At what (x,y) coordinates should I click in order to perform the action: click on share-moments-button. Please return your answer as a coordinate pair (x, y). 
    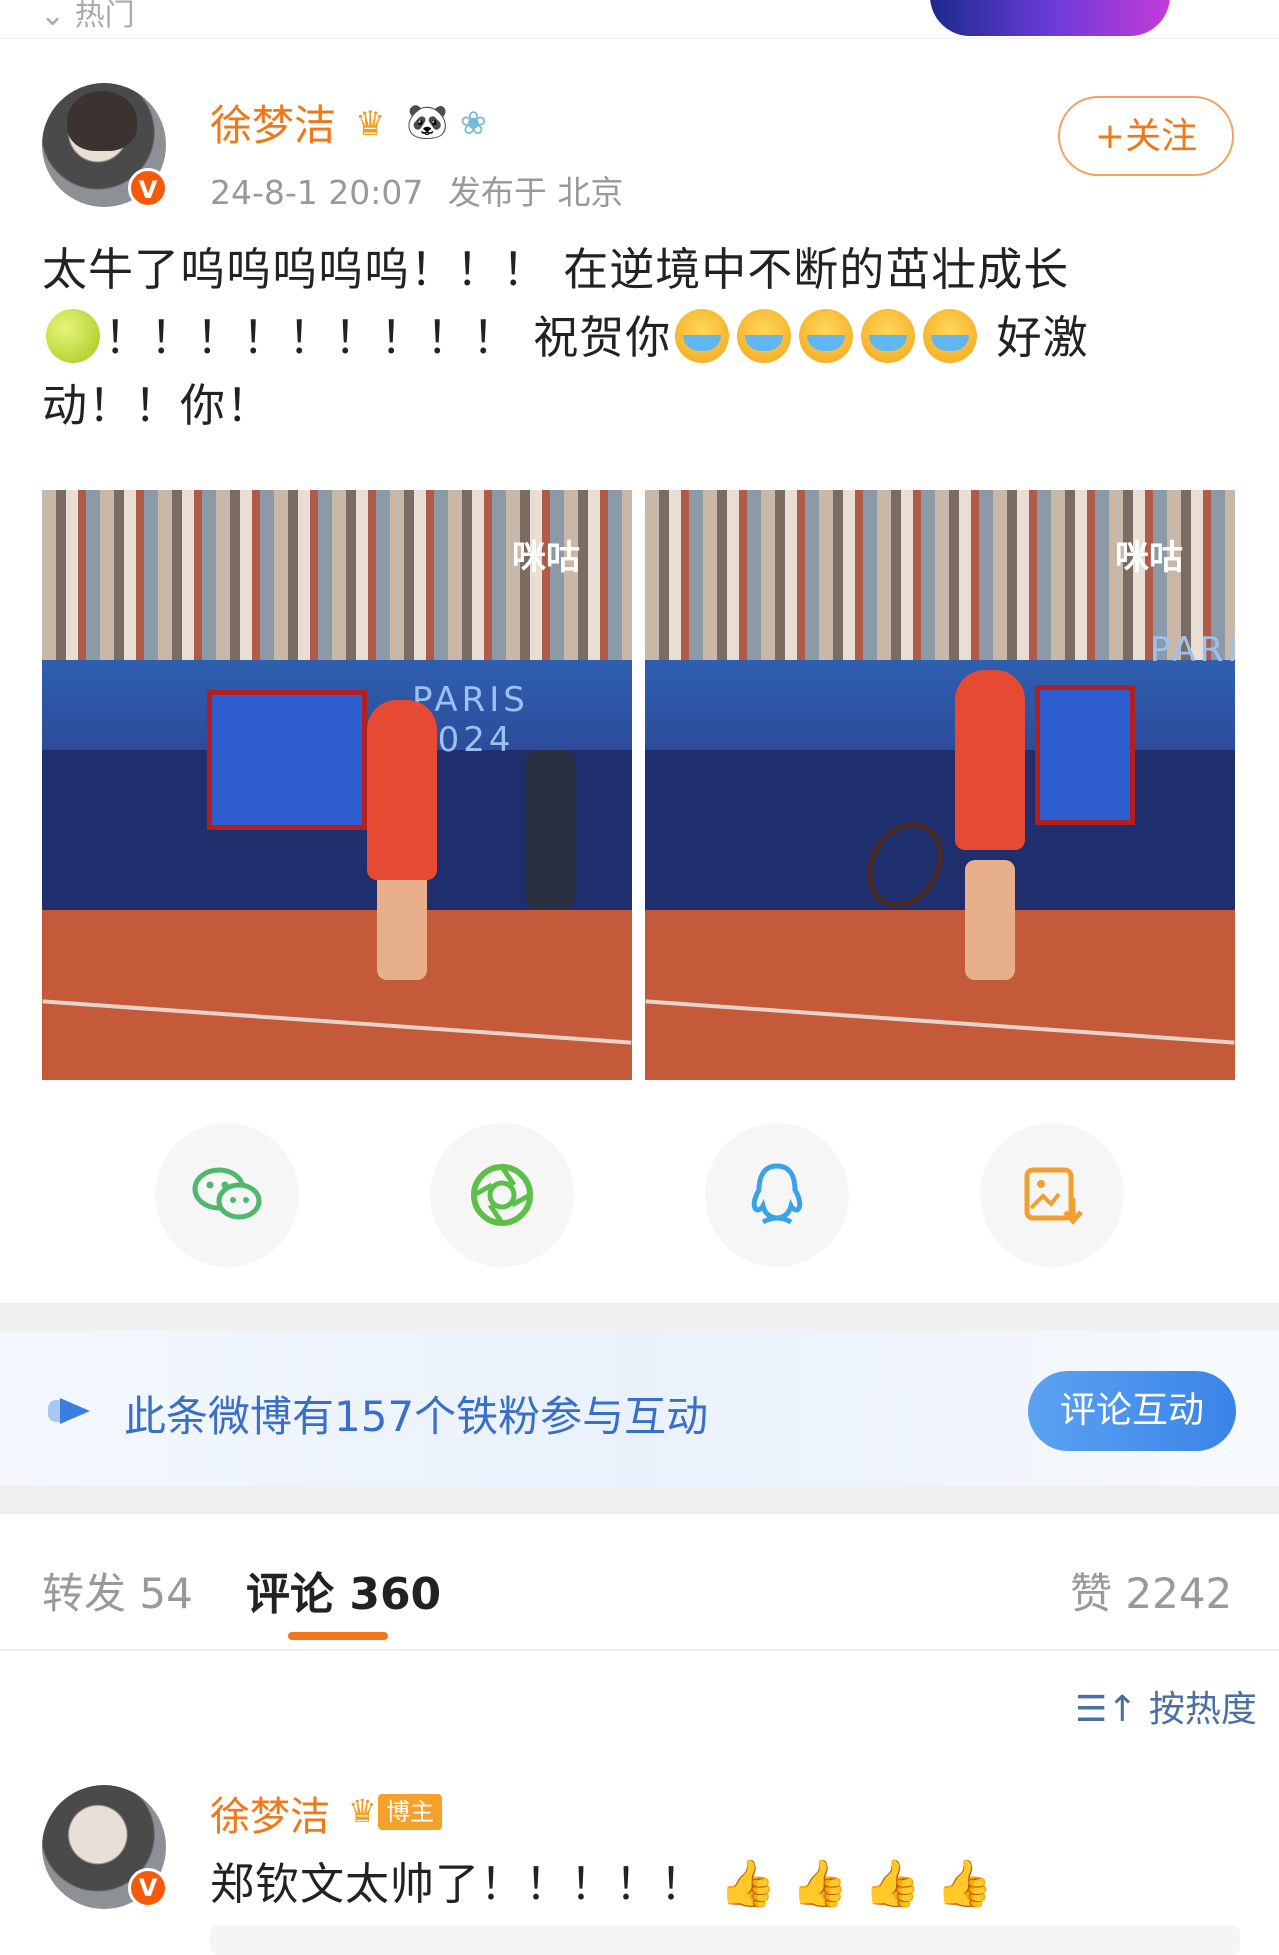
    Looking at the image, I should click on (502, 1195).